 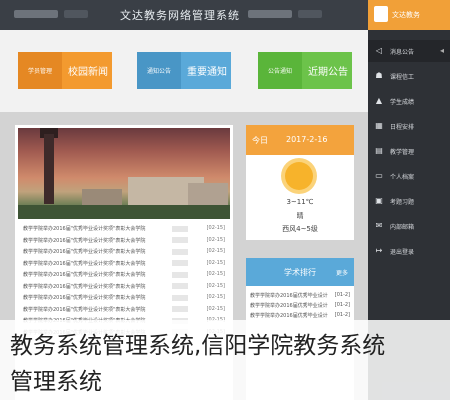 What do you see at coordinates (379, 75) in the screenshot?
I see `user-icon: ☗` at bounding box center [379, 75].